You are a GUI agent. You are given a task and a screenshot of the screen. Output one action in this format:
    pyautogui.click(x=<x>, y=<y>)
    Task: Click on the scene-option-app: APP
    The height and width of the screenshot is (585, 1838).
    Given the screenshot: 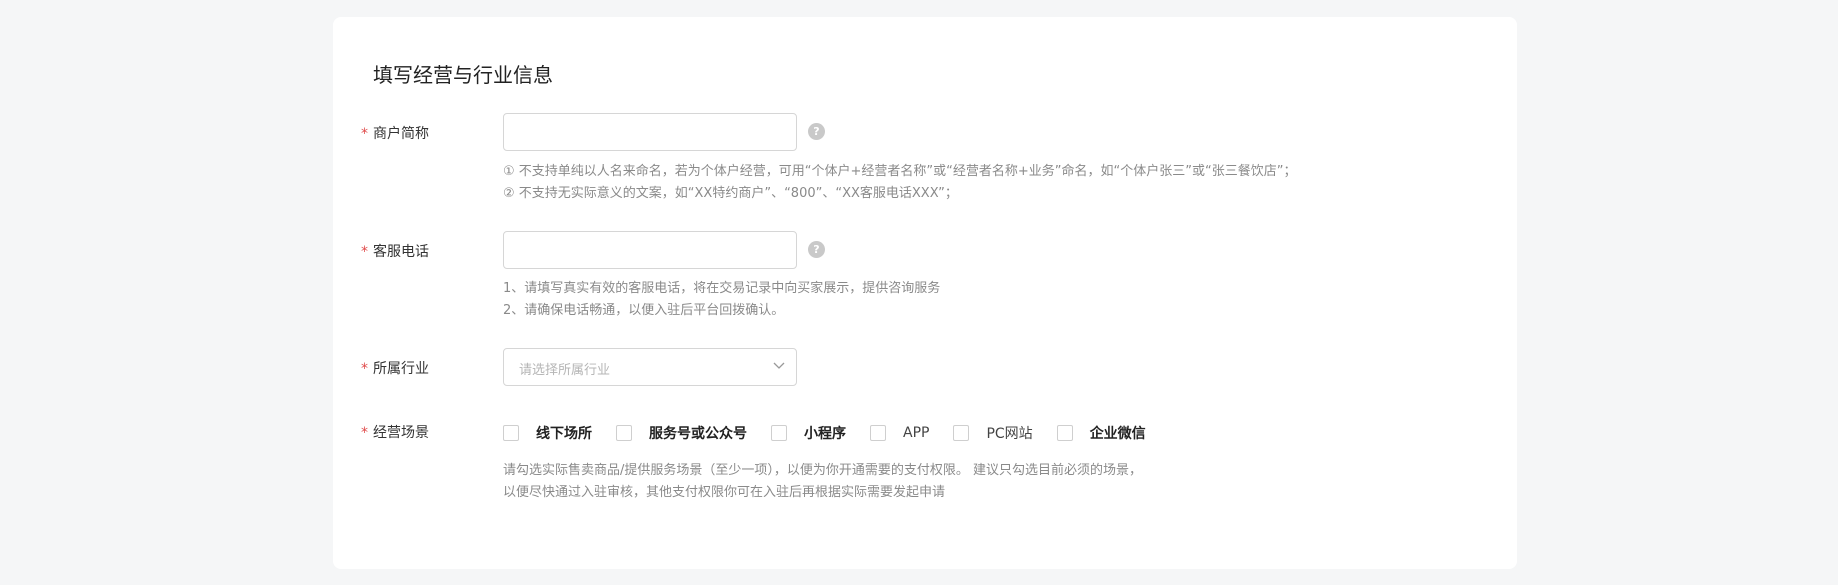 What is the action you would take?
    pyautogui.click(x=899, y=433)
    